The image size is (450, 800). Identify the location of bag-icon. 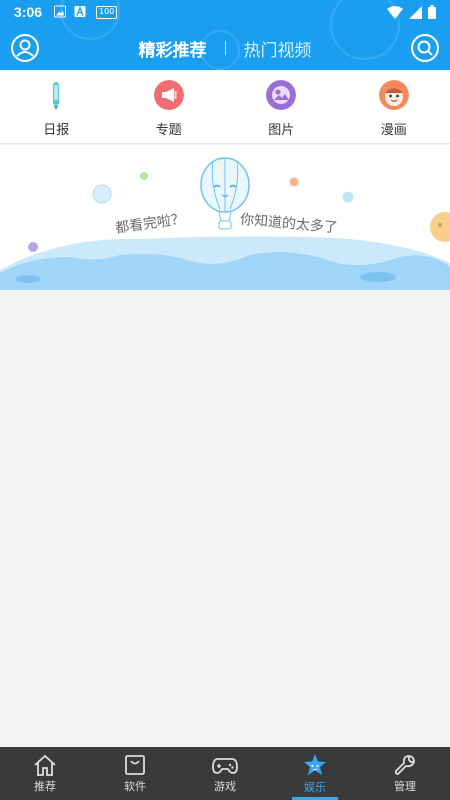
(135, 764).